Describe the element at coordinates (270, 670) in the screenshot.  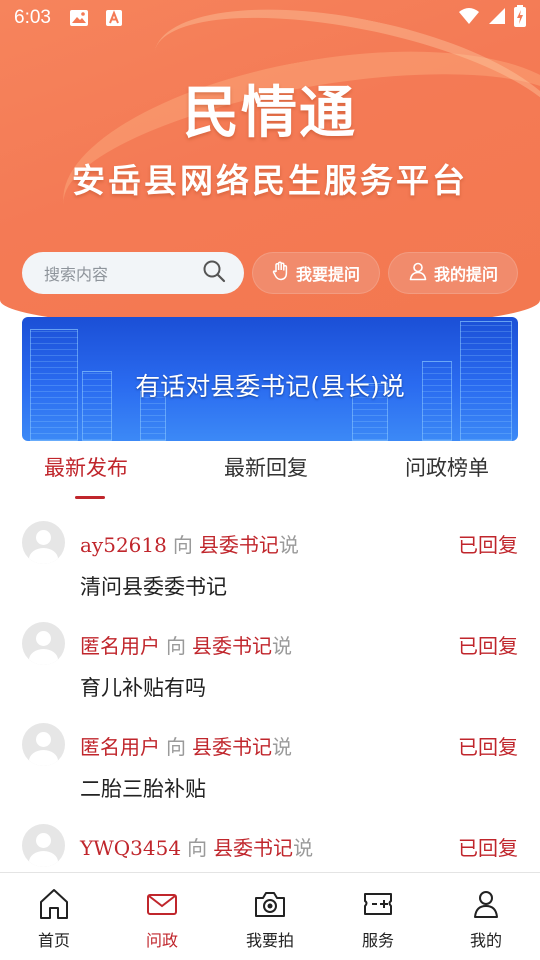
I see `list-item: 匿名用户向县委书记说 已回复 育儿补贴有吗` at that location.